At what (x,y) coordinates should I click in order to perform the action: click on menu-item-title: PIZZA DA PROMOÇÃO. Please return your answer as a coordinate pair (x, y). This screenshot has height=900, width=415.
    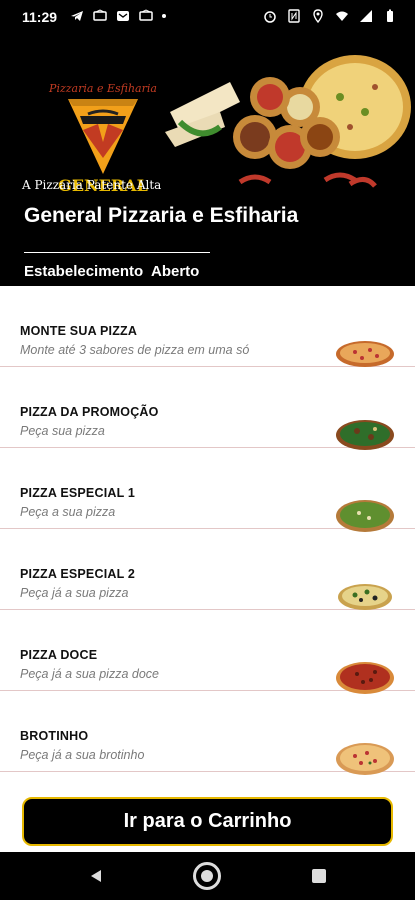
    Looking at the image, I should click on (89, 412).